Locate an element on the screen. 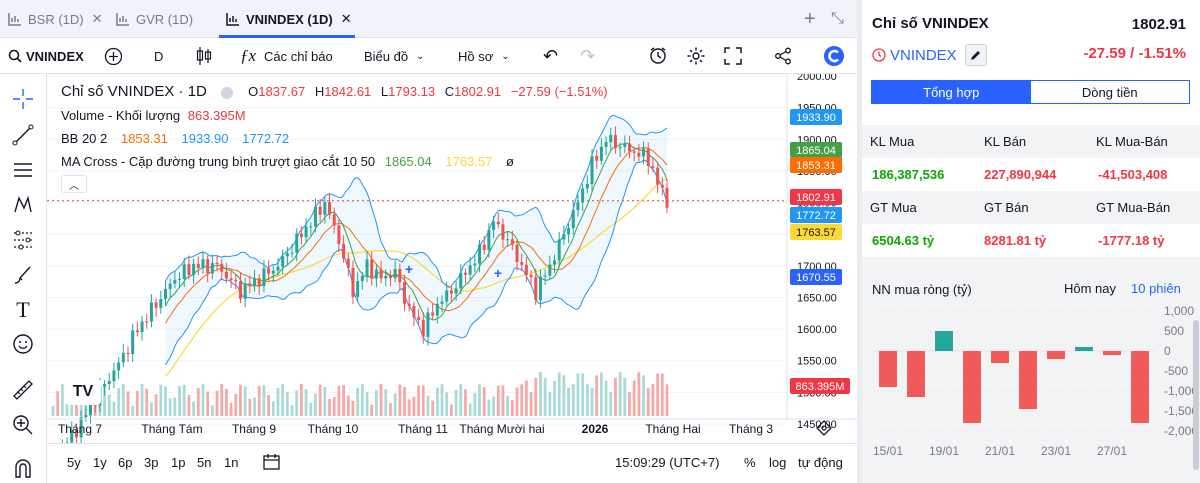 The image size is (1200, 483). fullscreen-icon is located at coordinates (733, 56).